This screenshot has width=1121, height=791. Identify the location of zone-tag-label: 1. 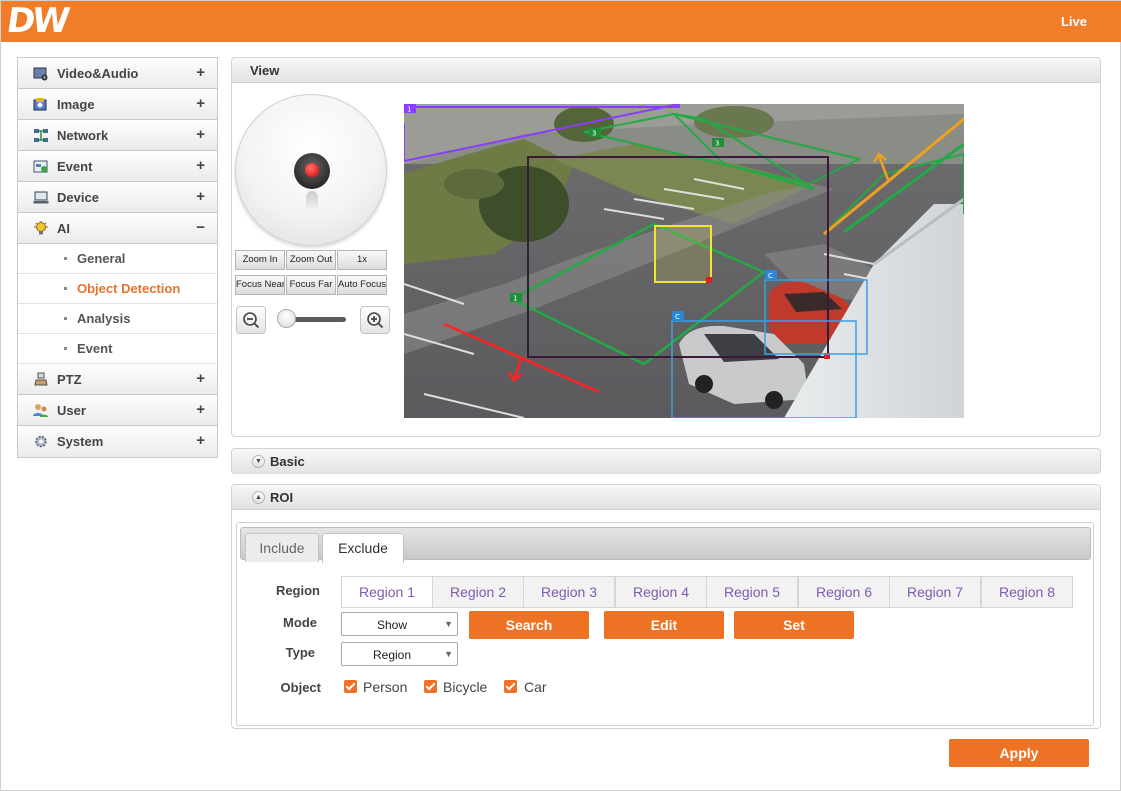
(515, 299).